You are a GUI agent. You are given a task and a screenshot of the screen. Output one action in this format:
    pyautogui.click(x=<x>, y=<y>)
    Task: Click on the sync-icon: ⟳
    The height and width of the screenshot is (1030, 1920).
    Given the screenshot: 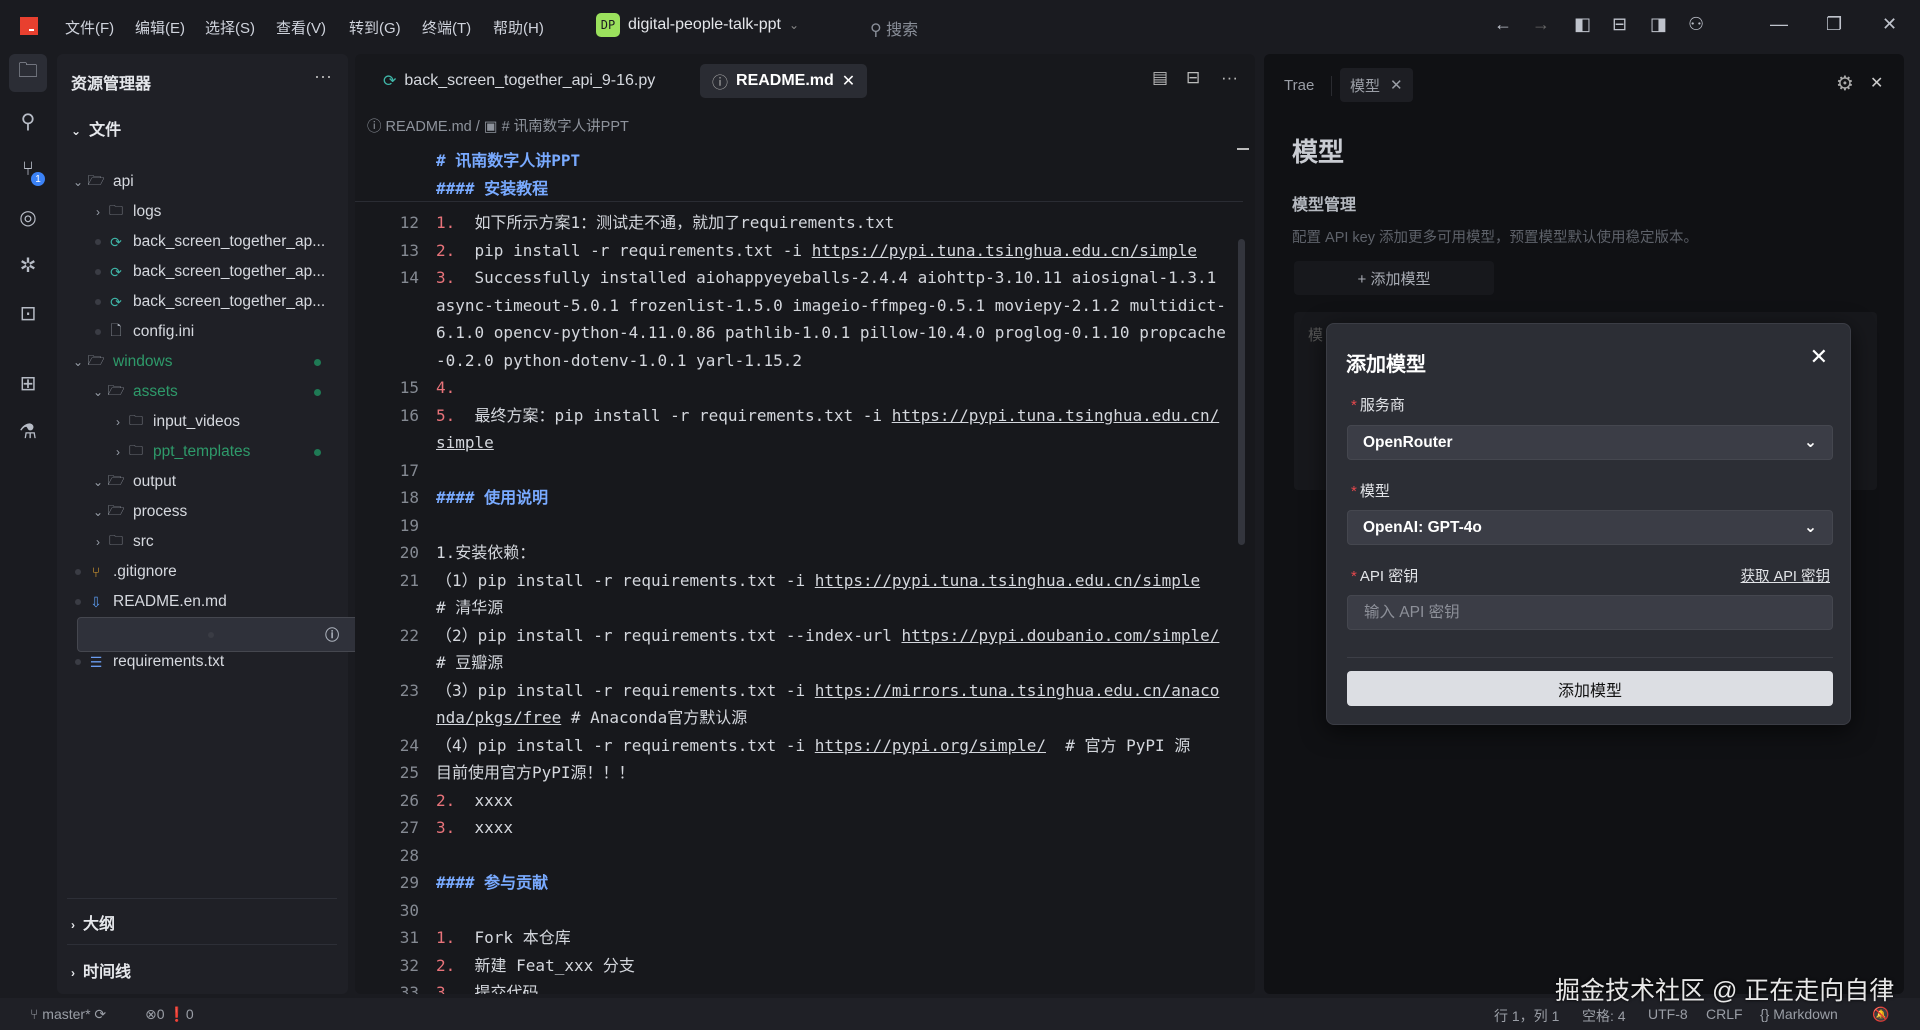 What is the action you would take?
    pyautogui.click(x=100, y=1014)
    